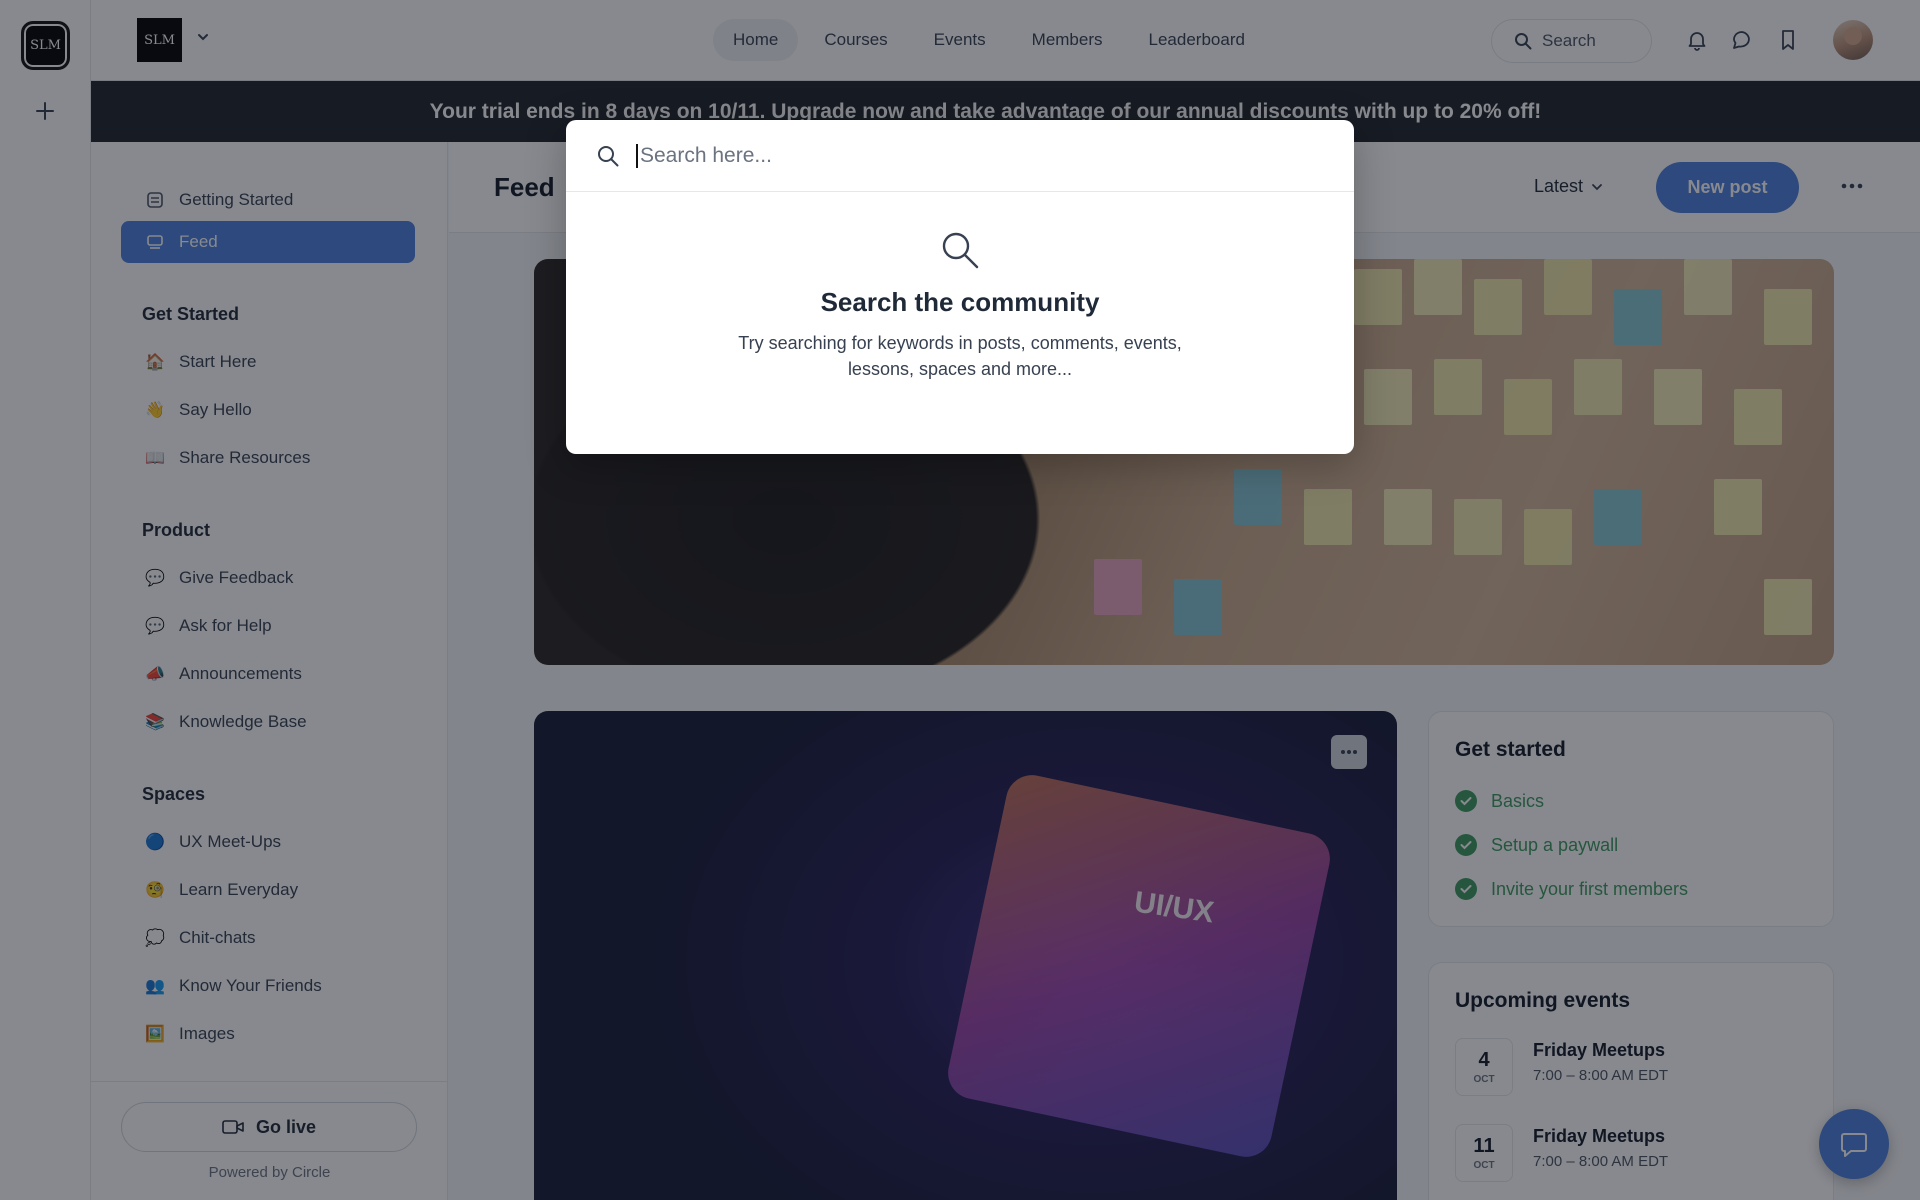 The width and height of the screenshot is (1920, 1200). I want to click on search-input, so click(966, 155).